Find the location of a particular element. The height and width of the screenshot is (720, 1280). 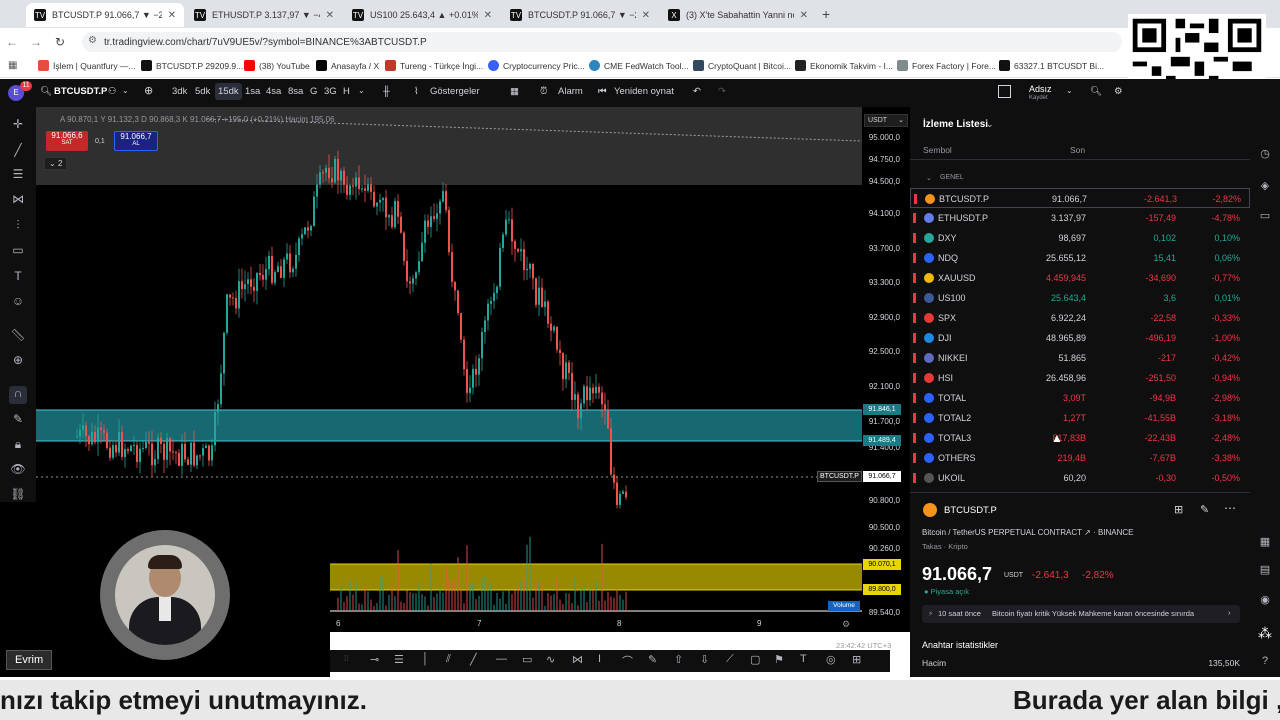

pen-icon: ✎ is located at coordinates (652, 659).